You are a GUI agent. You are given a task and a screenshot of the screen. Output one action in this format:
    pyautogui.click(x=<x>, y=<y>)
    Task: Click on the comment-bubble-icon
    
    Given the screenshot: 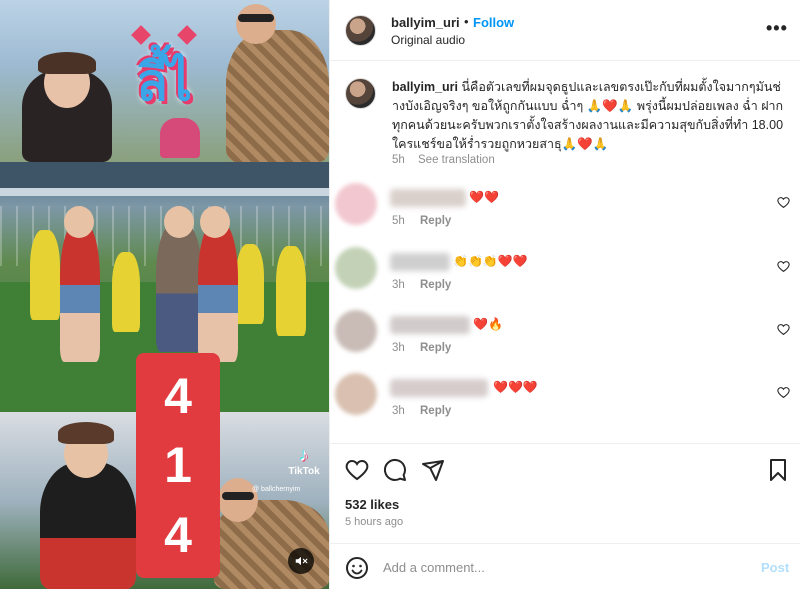 What is the action you would take?
    pyautogui.click(x=395, y=470)
    